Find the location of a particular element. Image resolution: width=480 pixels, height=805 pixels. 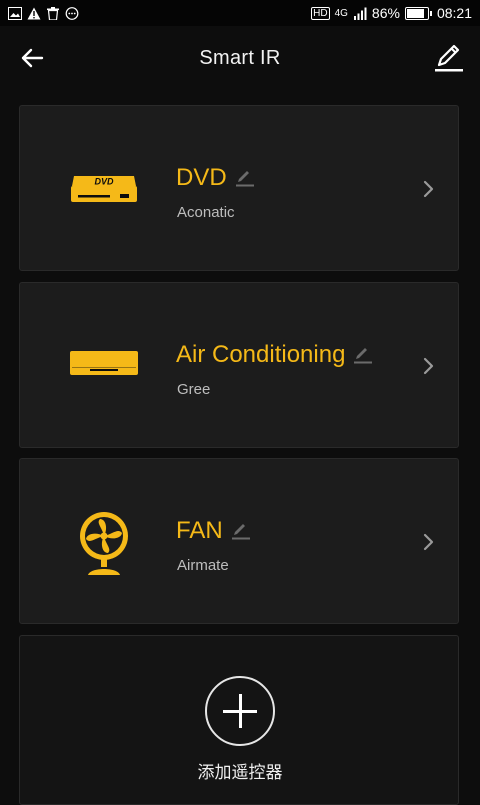

battery-icon is located at coordinates (418, 13).